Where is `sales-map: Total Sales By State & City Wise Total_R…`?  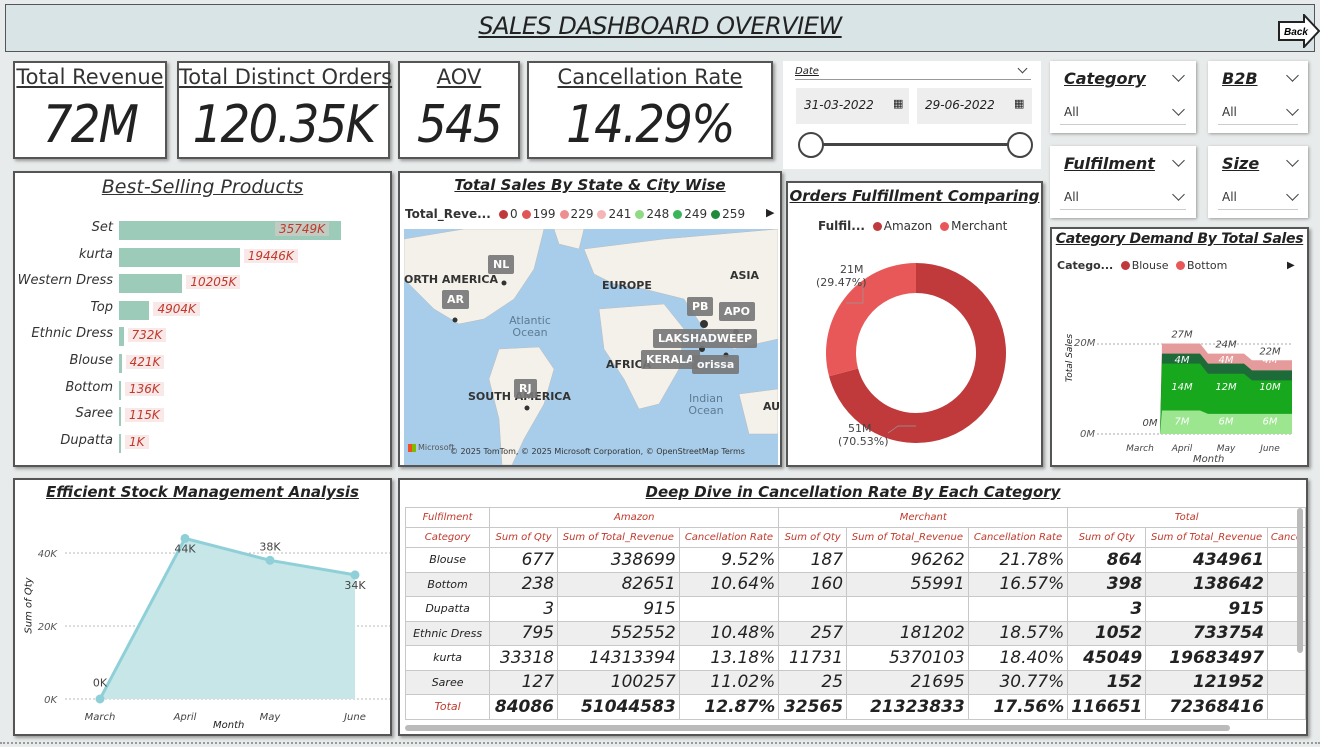
sales-map: Total Sales By State & City Wise Total_R… is located at coordinates (590, 319).